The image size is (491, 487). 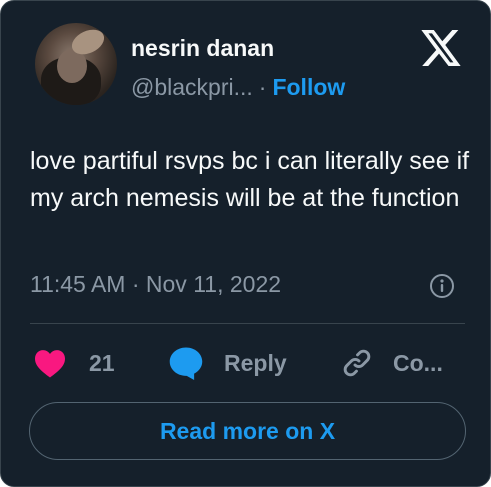 I want to click on info-icon, so click(x=442, y=286).